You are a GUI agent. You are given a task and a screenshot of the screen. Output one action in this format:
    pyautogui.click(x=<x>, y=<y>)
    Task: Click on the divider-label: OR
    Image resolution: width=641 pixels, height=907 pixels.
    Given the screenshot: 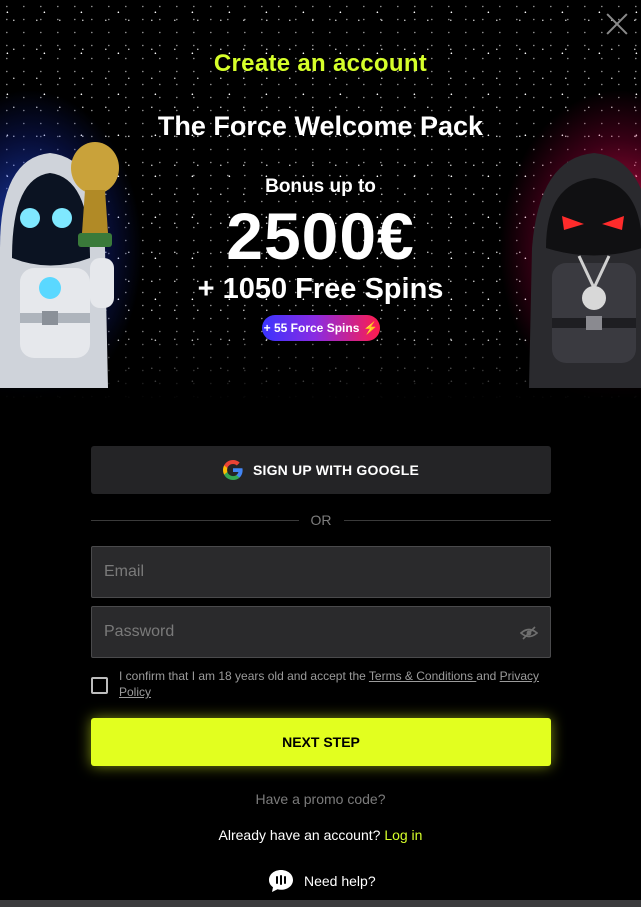 What is the action you would take?
    pyautogui.click(x=321, y=520)
    